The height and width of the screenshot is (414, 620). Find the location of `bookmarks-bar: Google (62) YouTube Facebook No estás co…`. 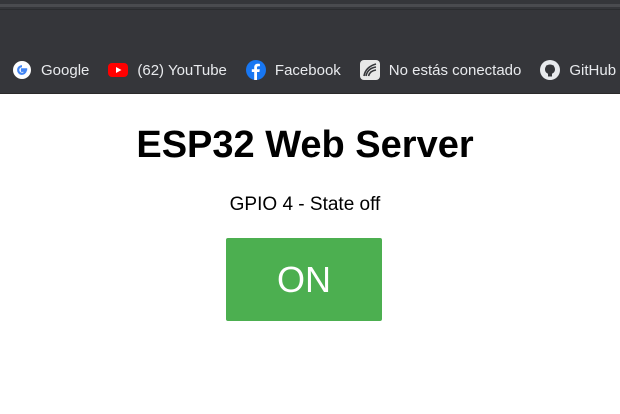

bookmarks-bar: Google (62) YouTube Facebook No estás co… is located at coordinates (310, 70).